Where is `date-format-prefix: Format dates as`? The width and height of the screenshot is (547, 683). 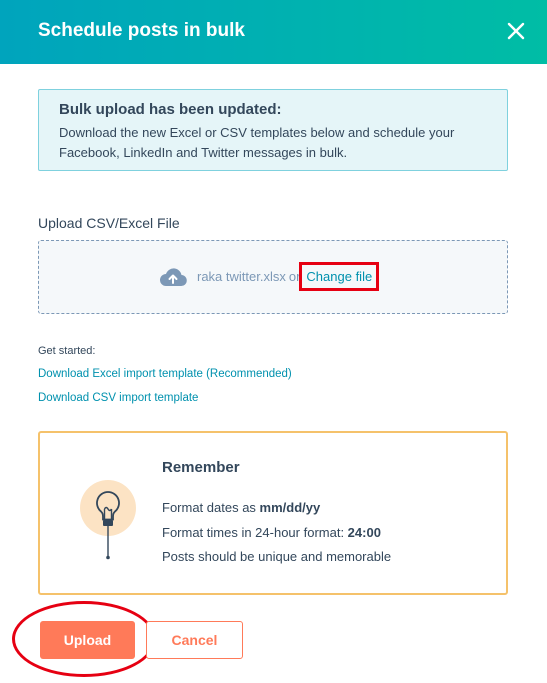 date-format-prefix: Format dates as is located at coordinates (211, 507).